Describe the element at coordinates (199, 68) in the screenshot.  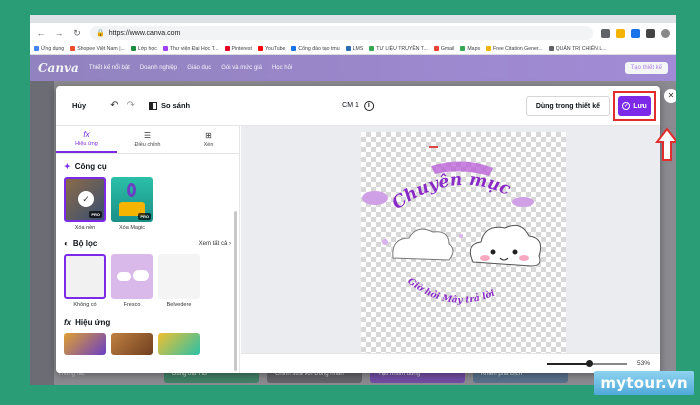
I see `menu-education: Giáo dục` at that location.